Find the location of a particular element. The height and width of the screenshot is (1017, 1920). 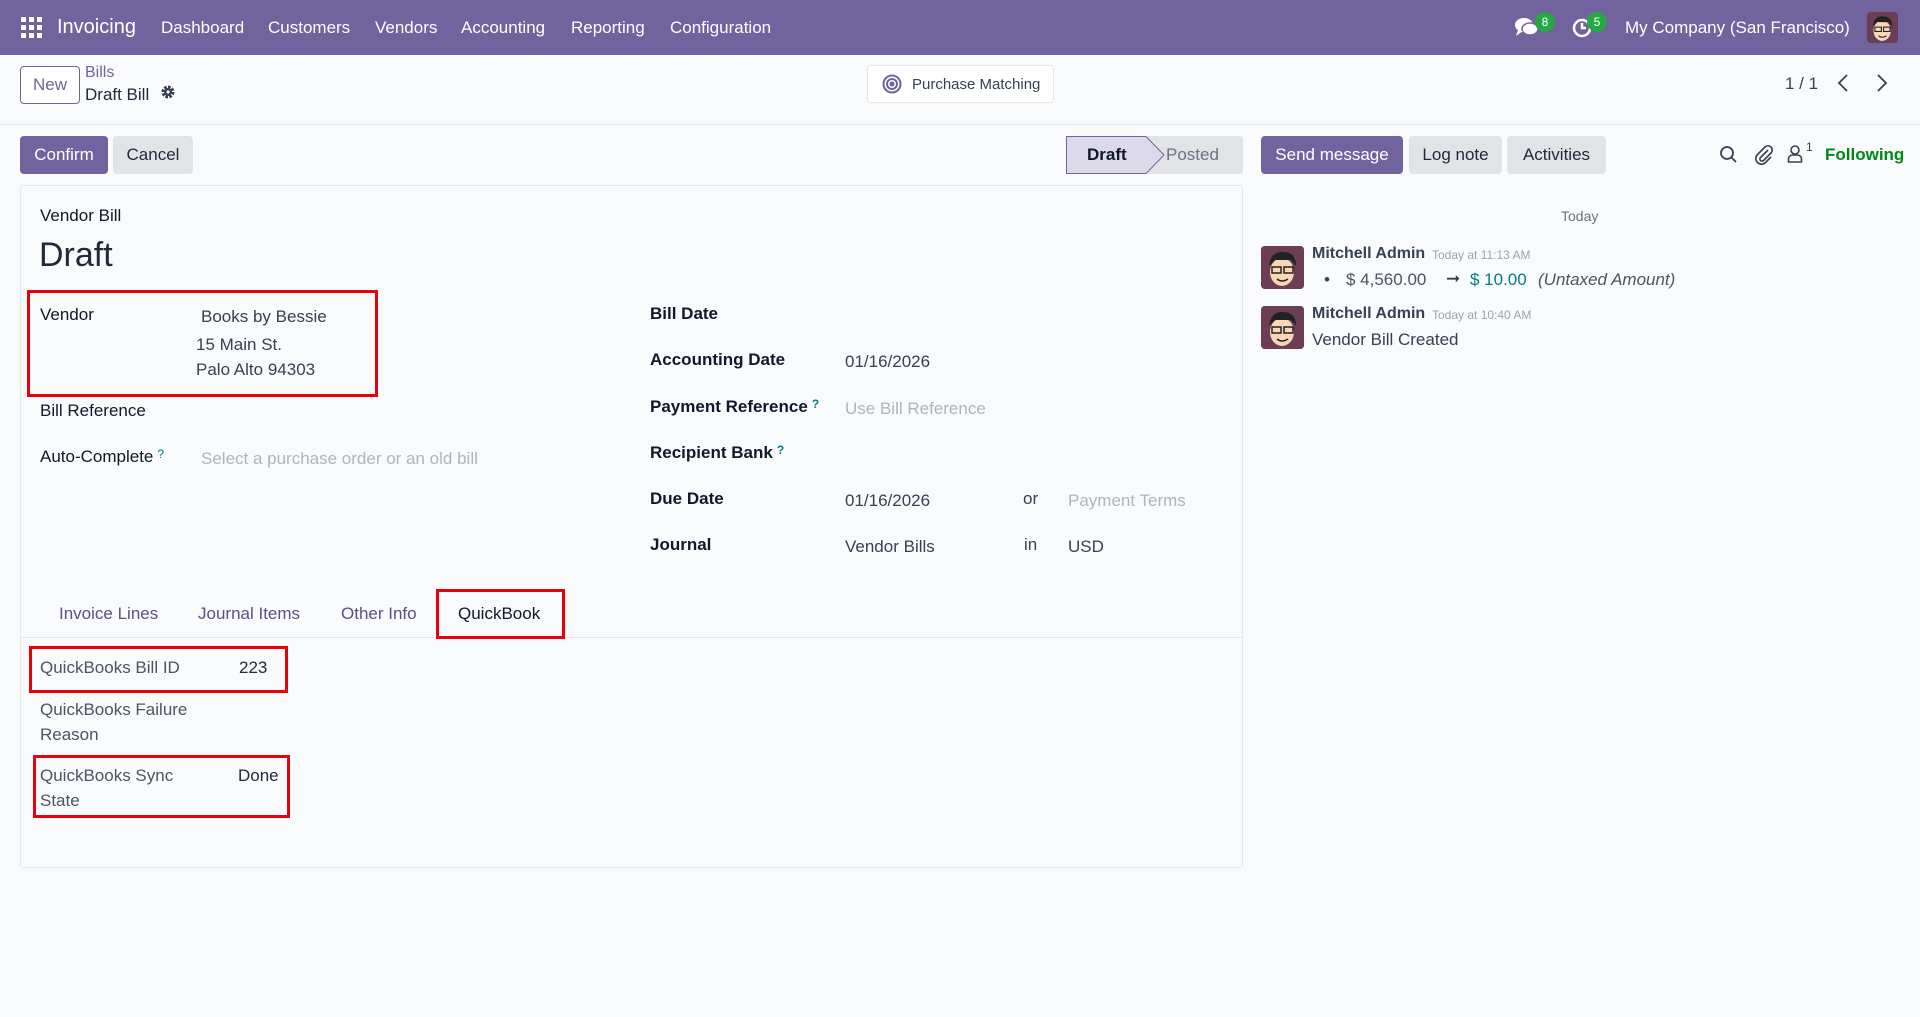

currency-input: USD is located at coordinates (1086, 547).